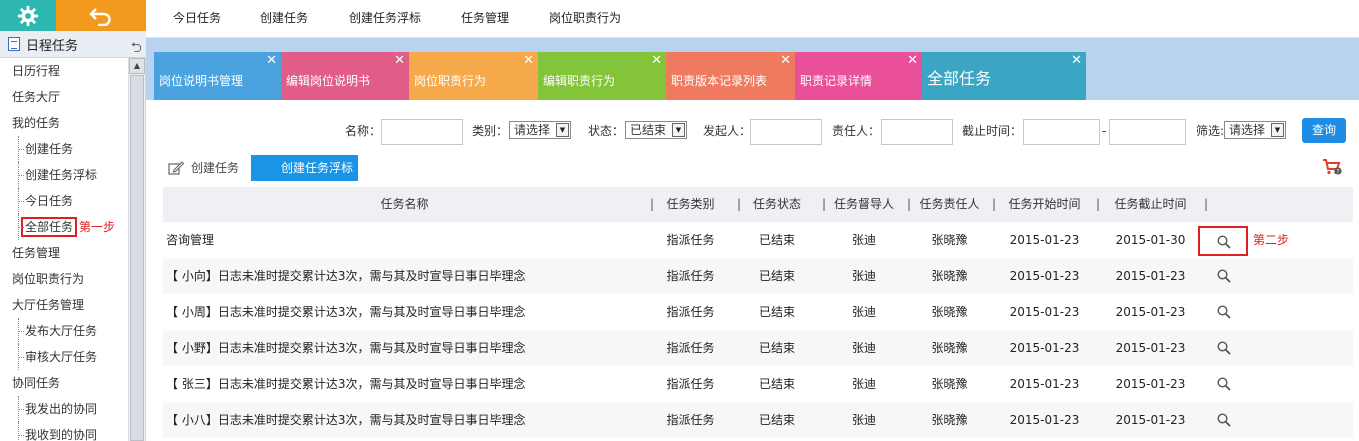  I want to click on tab: 职责记录详情 ✕, so click(858, 76).